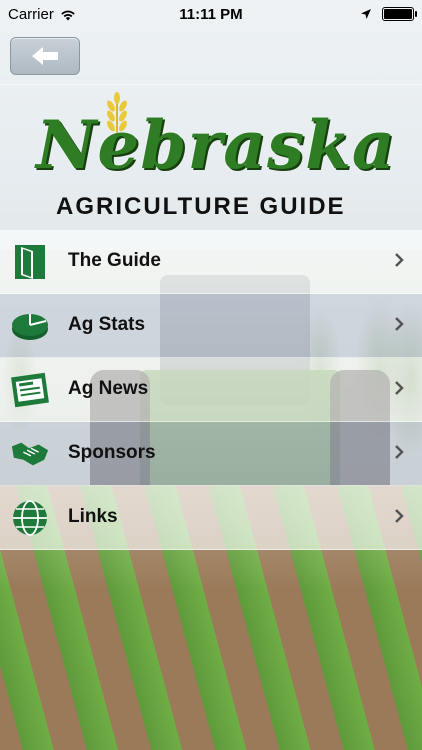 The image size is (422, 750). Describe the element at coordinates (30, 390) in the screenshot. I see `newspaper-icon` at that location.